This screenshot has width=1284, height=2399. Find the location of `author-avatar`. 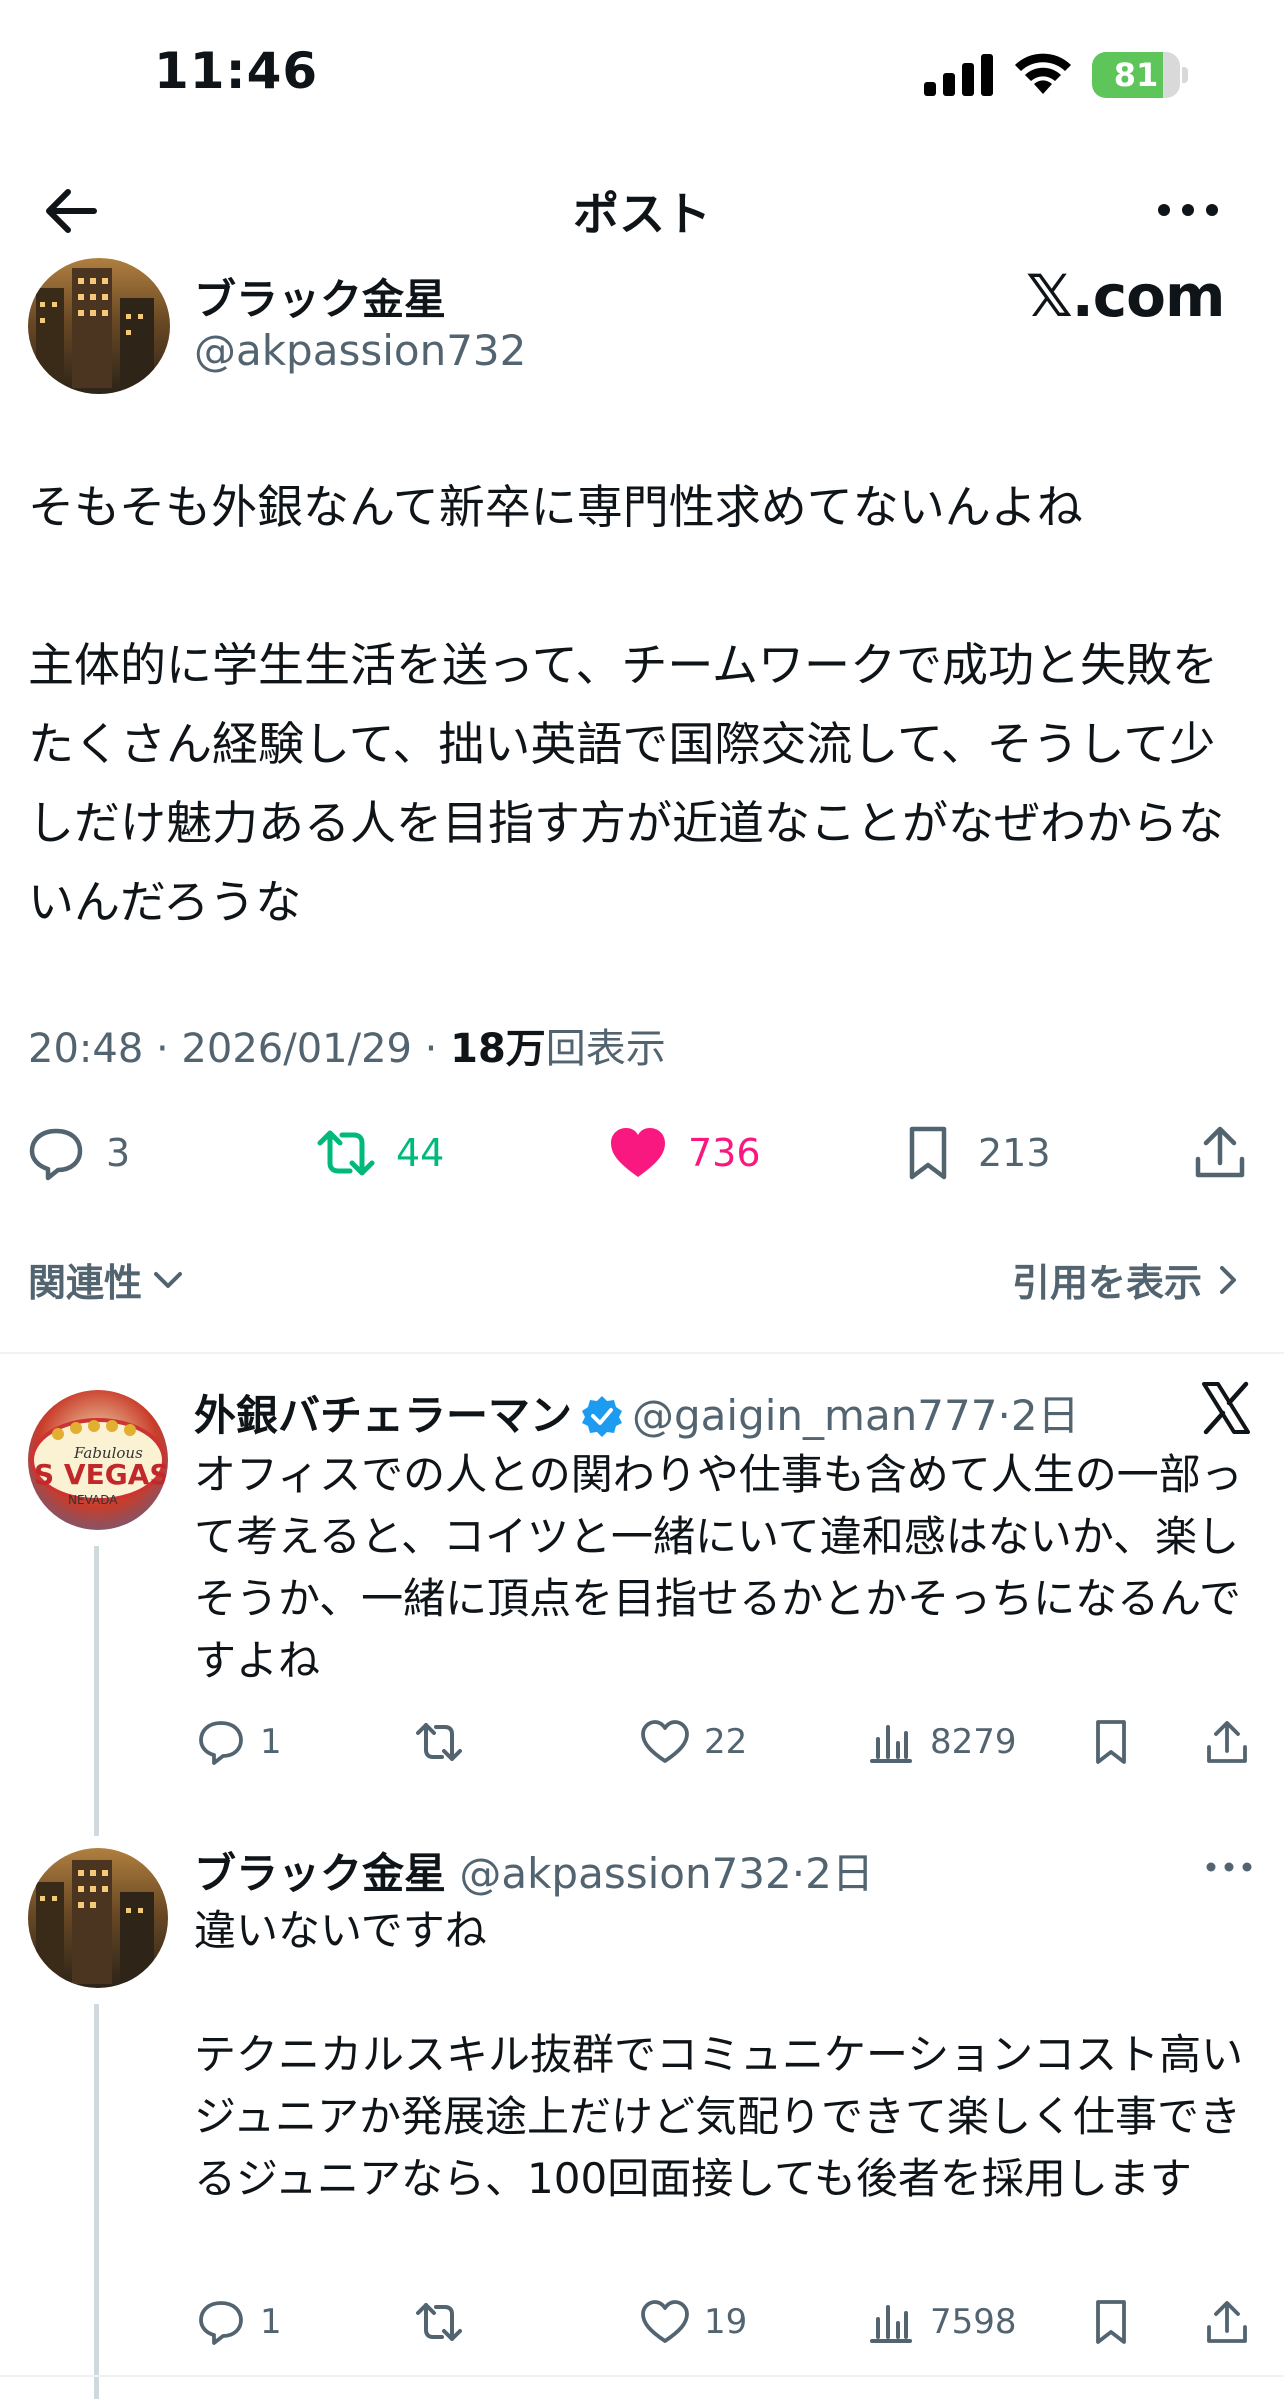

author-avatar is located at coordinates (99, 326).